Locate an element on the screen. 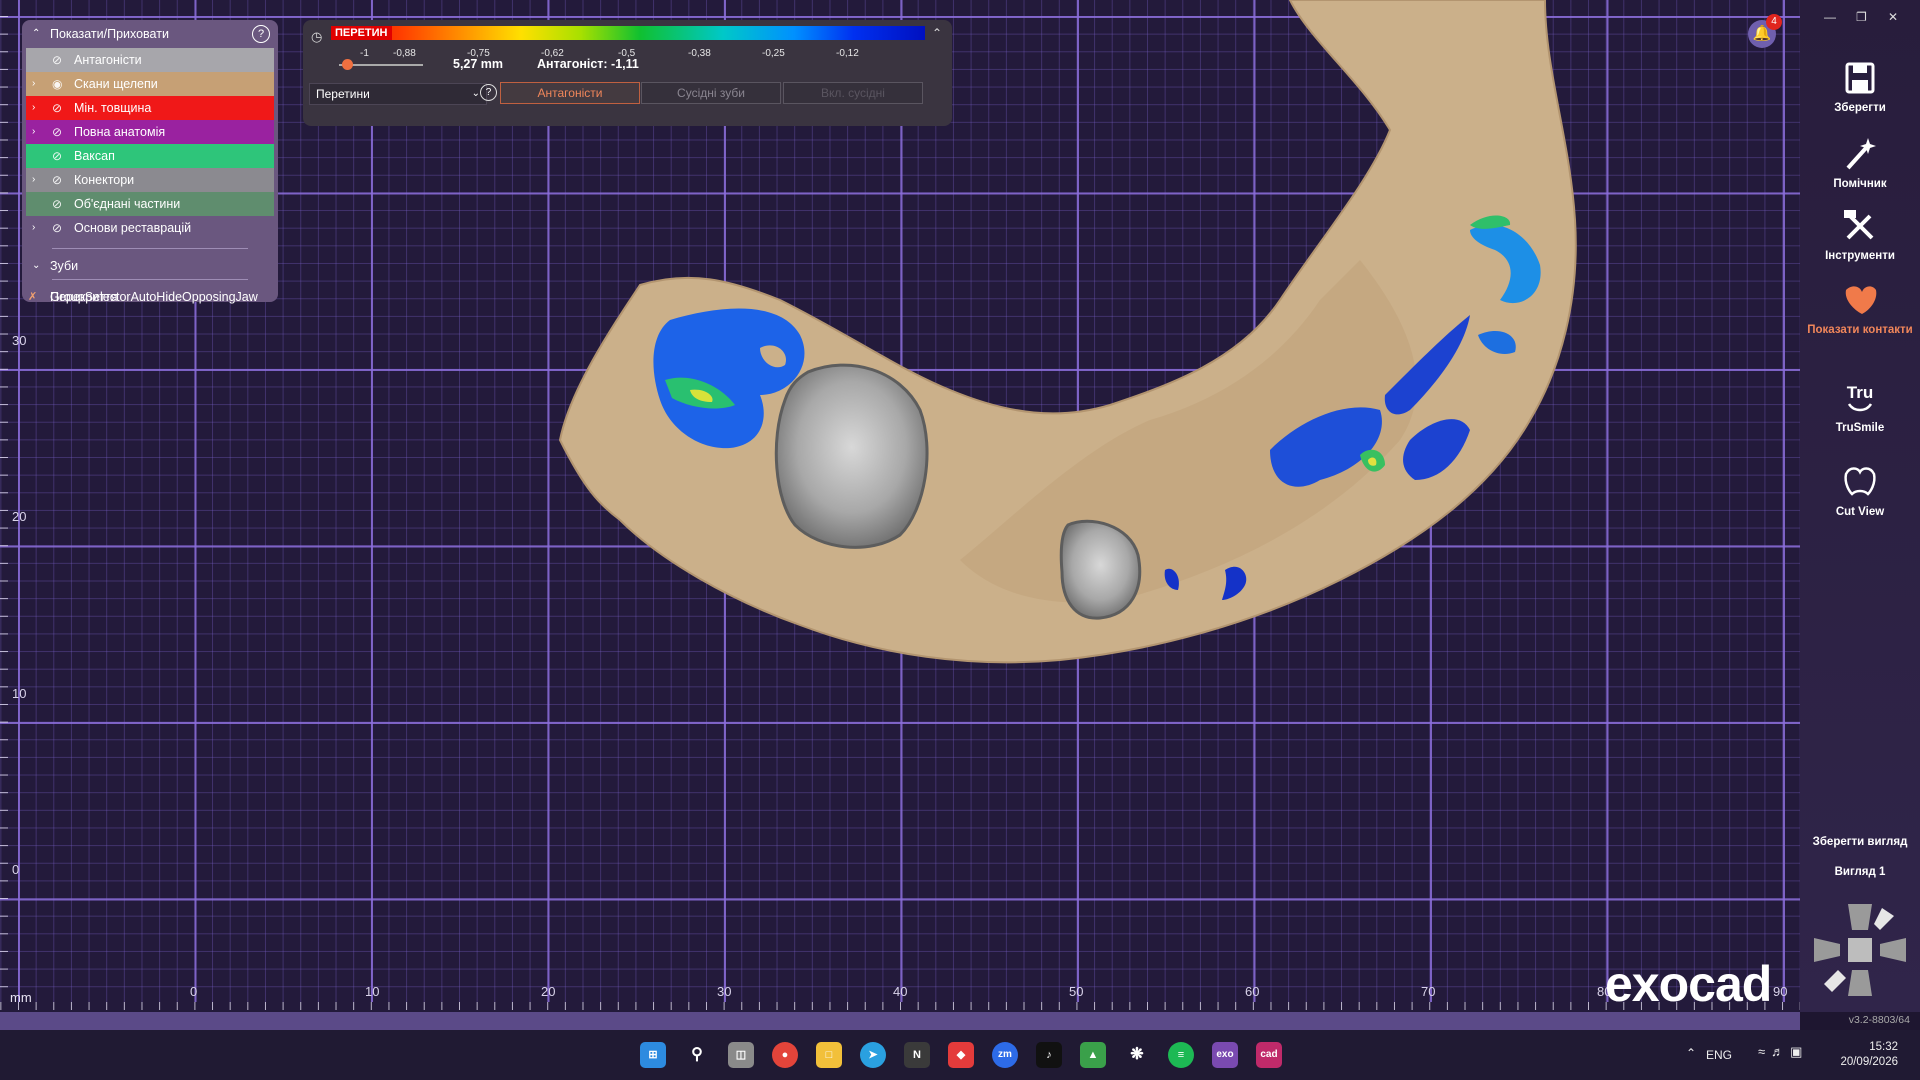 Image resolution: width=1920 pixels, height=1080 pixels. view-top-arrow is located at coordinates (1860, 917).